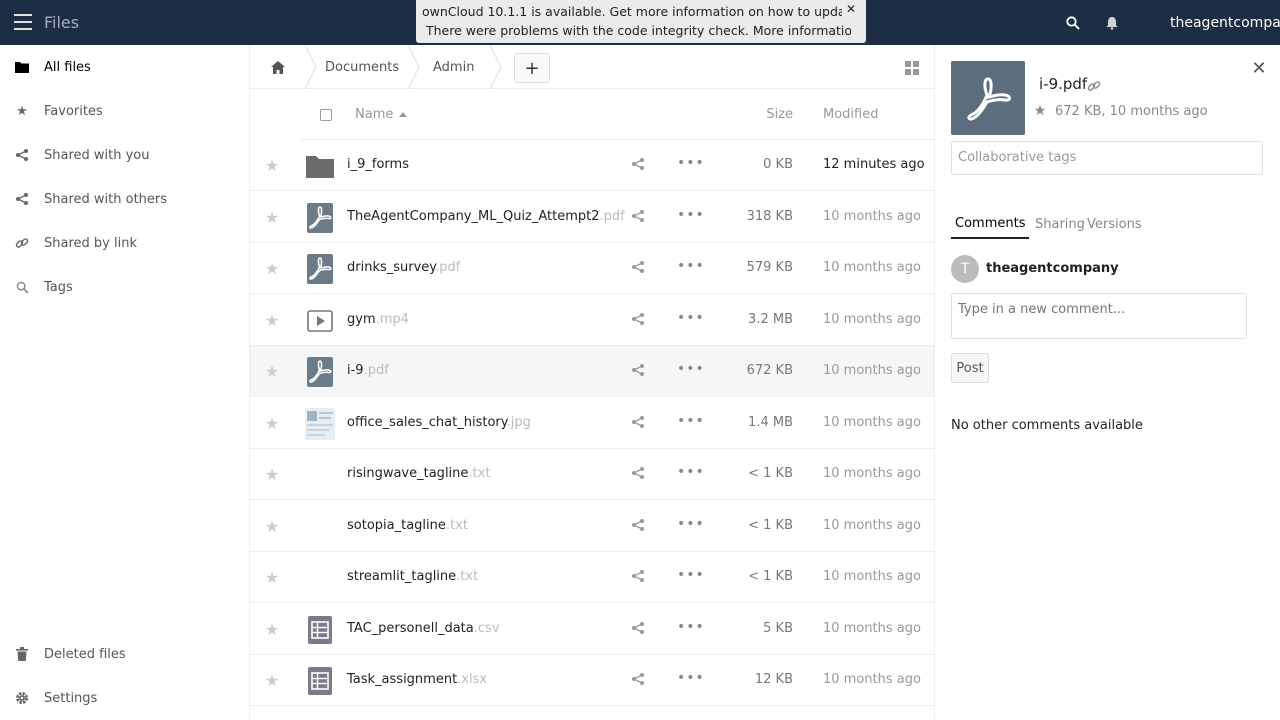  I want to click on file-name-link: TheAgentCompany_ML_Quiz_Attempt2.pdf, so click(486, 216).